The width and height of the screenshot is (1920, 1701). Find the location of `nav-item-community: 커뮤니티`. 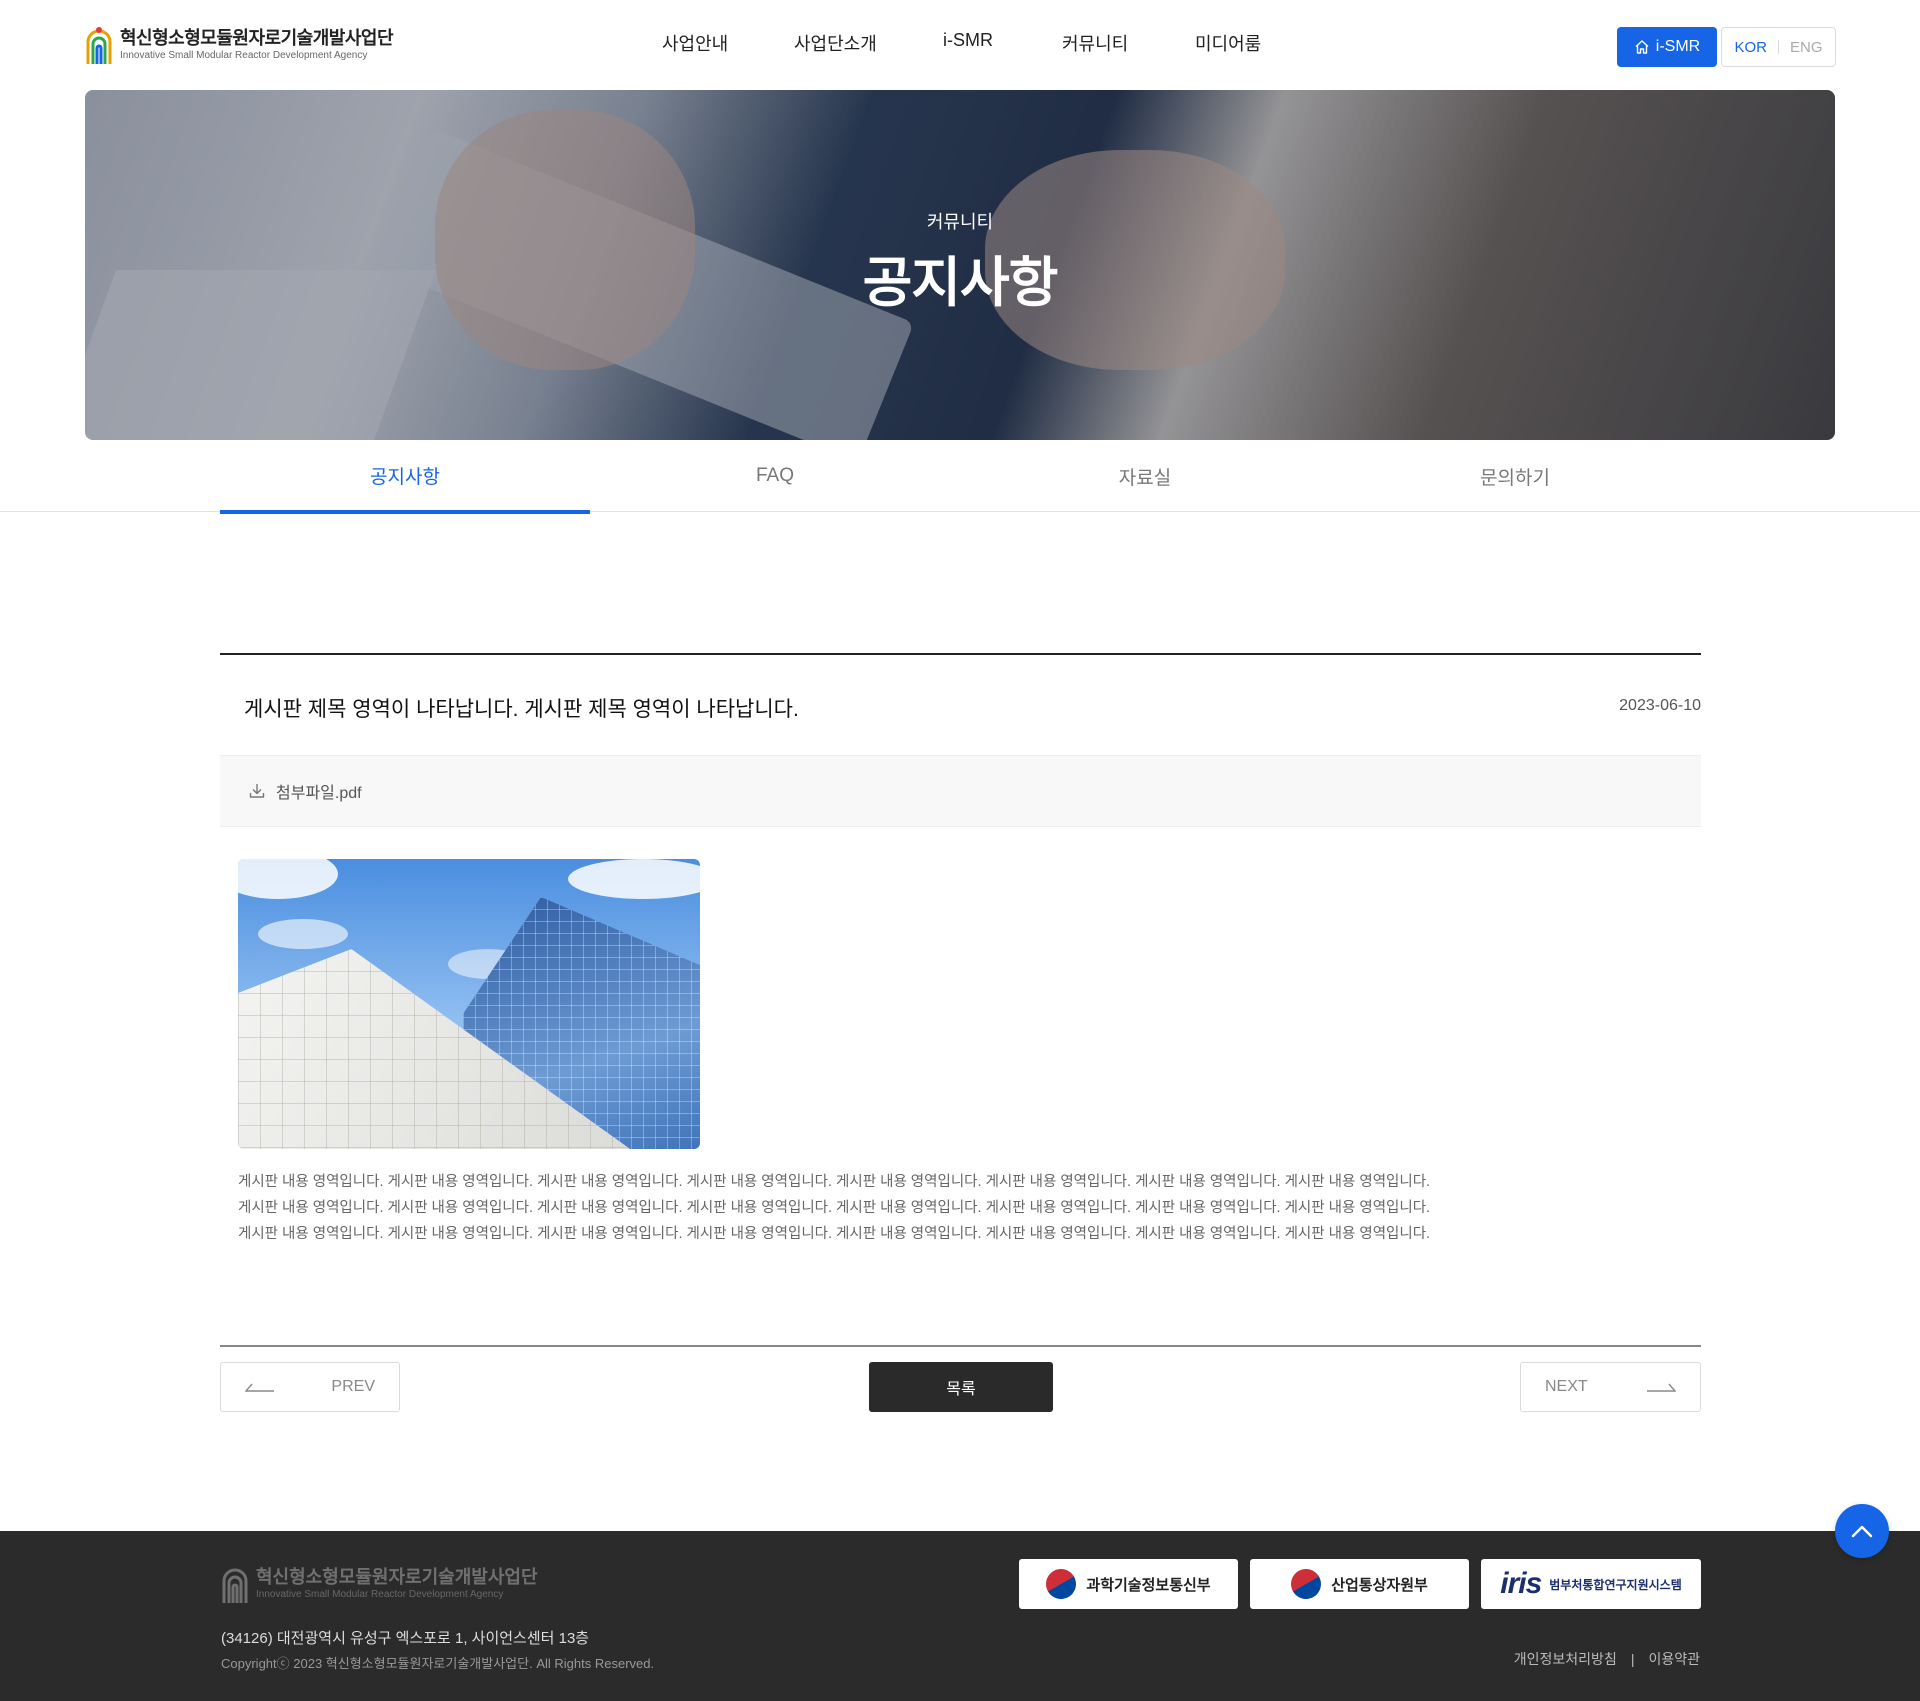

nav-item-community: 커뮤니티 is located at coordinates (1095, 43).